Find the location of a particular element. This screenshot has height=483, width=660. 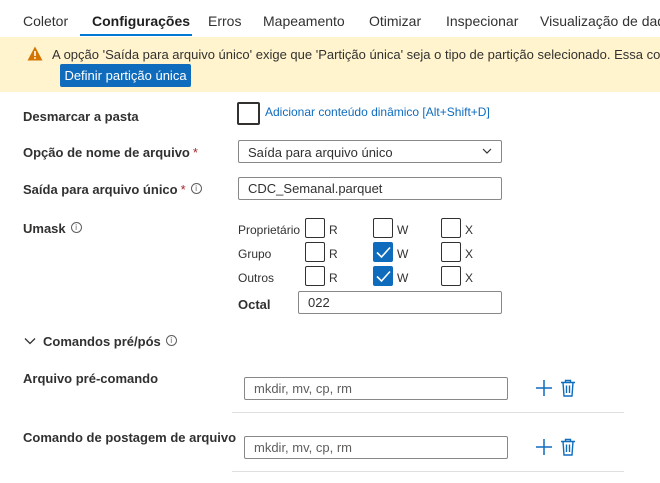

pre-command-input is located at coordinates (376, 388).